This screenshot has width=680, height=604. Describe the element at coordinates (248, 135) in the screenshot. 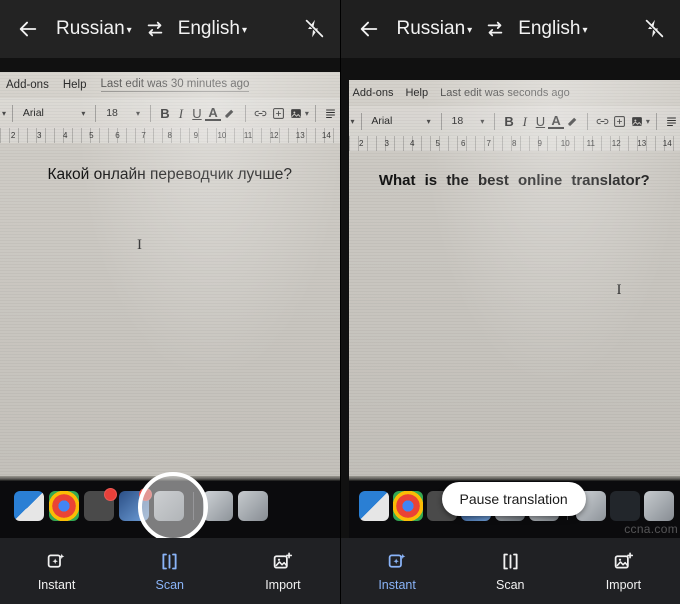

I see `ruler-tick: 11` at that location.